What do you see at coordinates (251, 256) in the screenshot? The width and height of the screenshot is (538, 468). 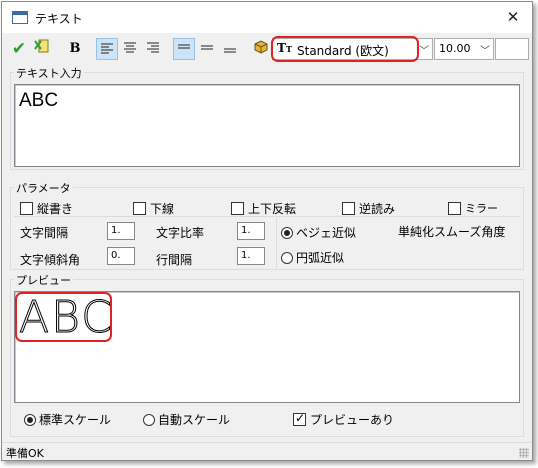 I see `line-spacing-input: 1.` at bounding box center [251, 256].